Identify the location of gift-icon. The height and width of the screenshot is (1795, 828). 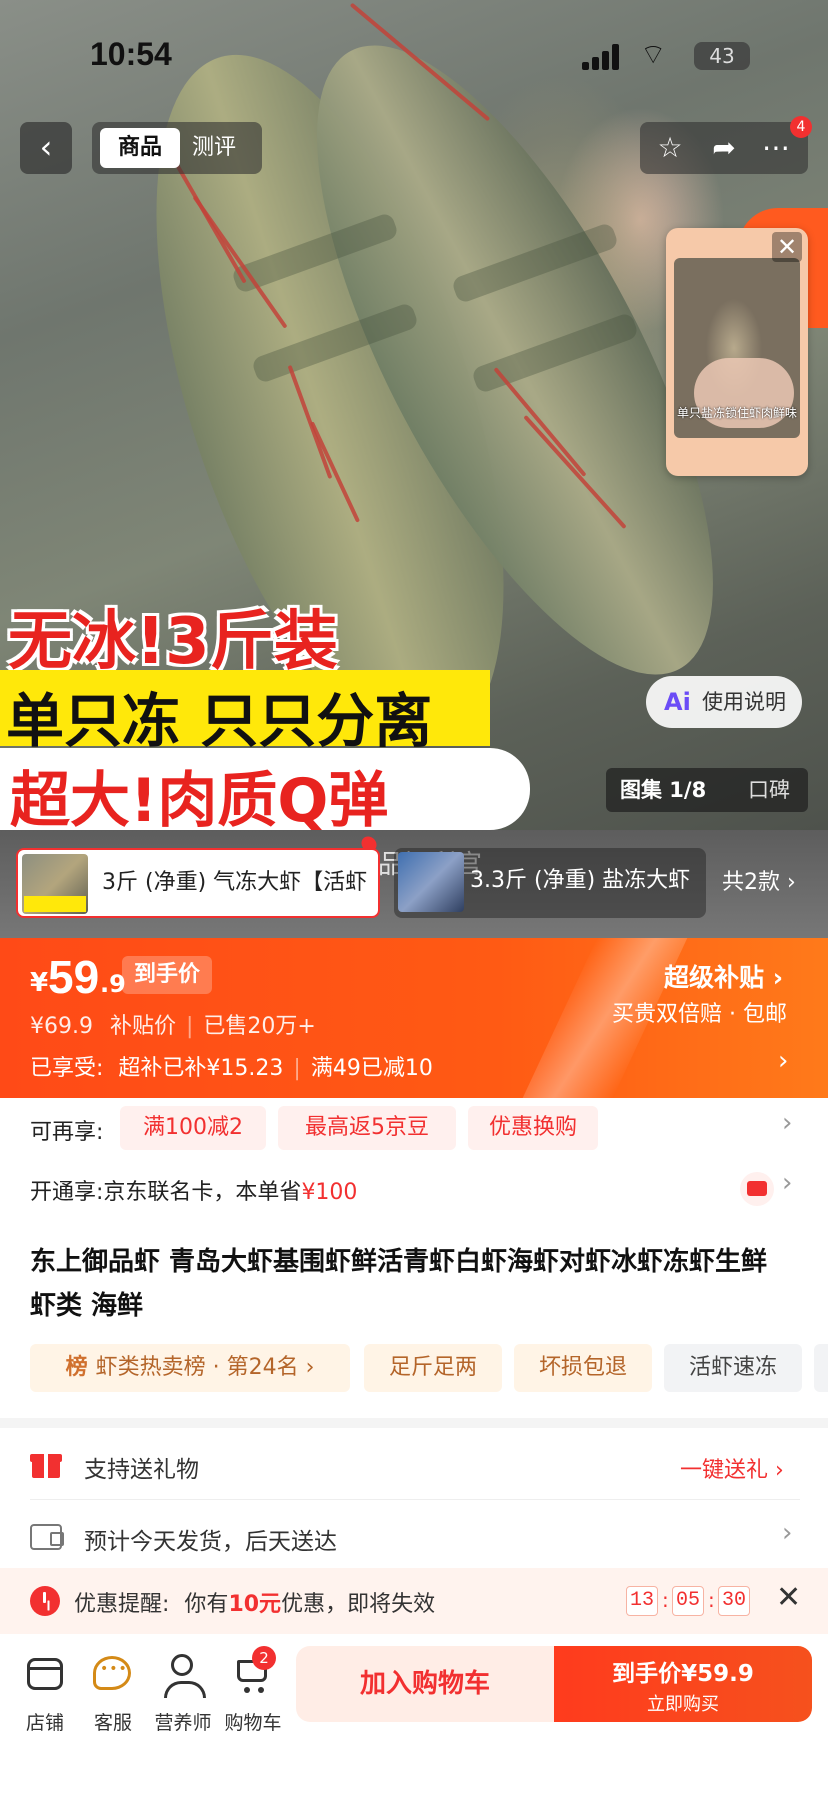
(46, 1464).